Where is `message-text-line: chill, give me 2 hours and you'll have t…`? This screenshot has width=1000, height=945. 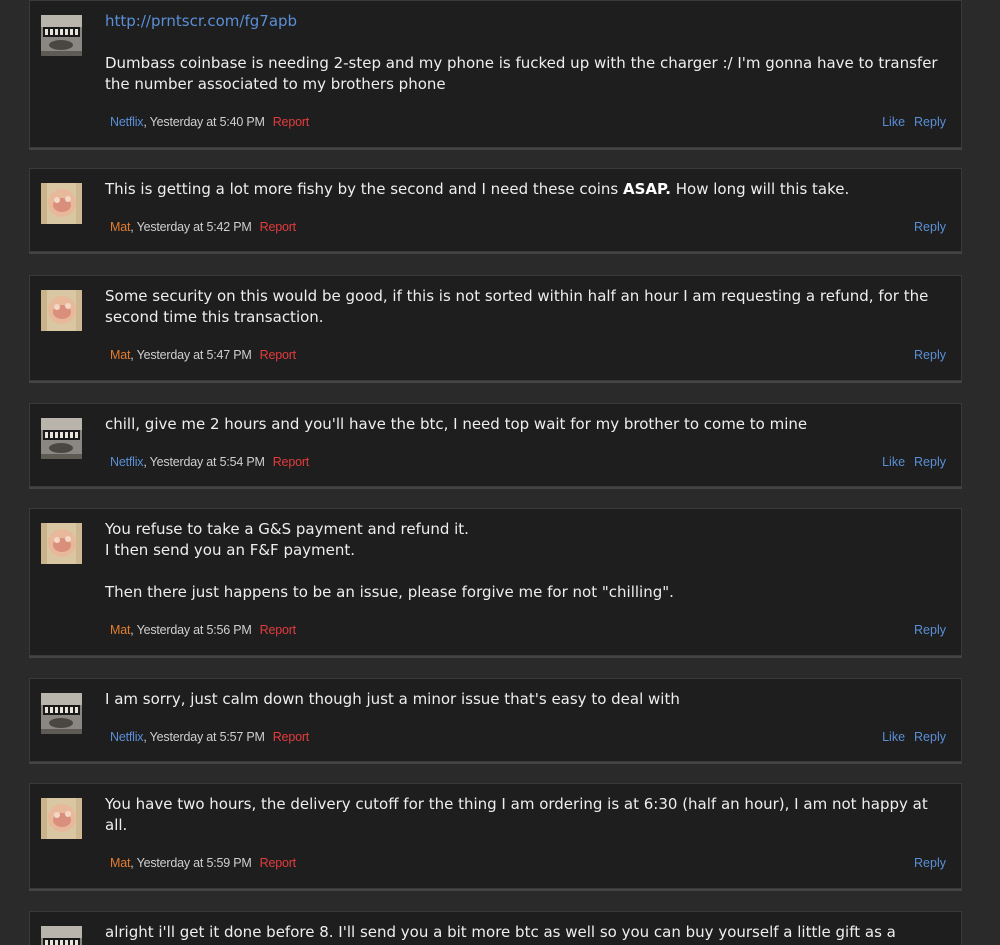 message-text-line: chill, give me 2 hours and you'll have t… is located at coordinates (456, 424).